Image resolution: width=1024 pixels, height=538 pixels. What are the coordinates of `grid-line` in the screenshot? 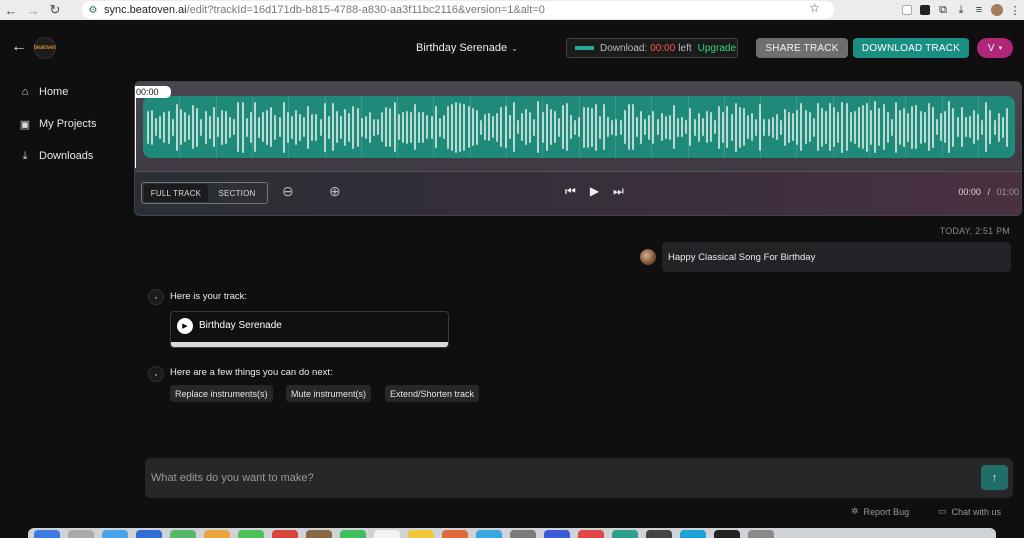 It's located at (434, 127).